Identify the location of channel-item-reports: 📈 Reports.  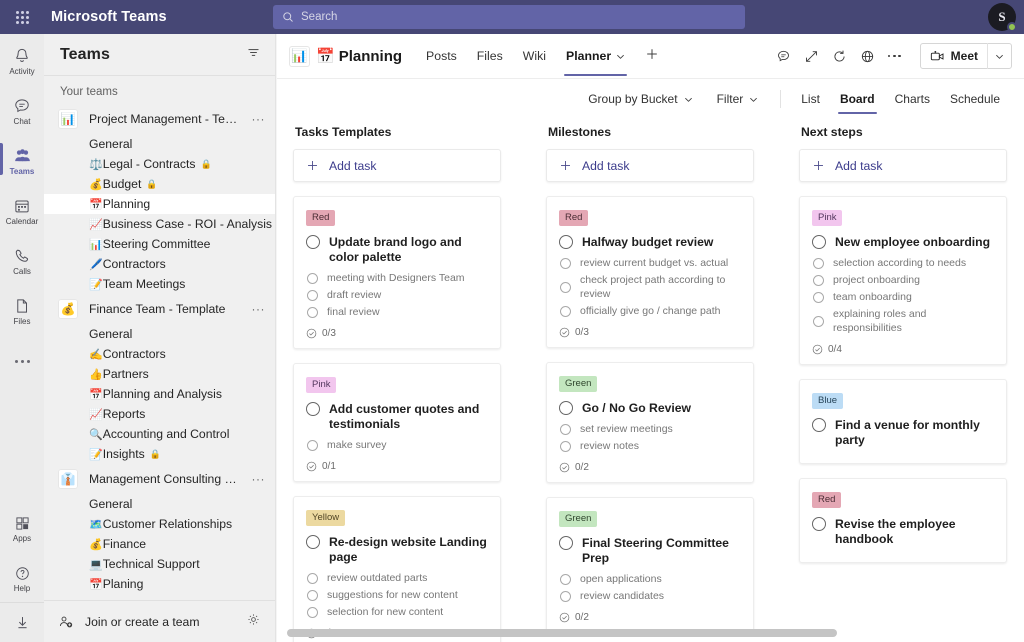
(159, 414).